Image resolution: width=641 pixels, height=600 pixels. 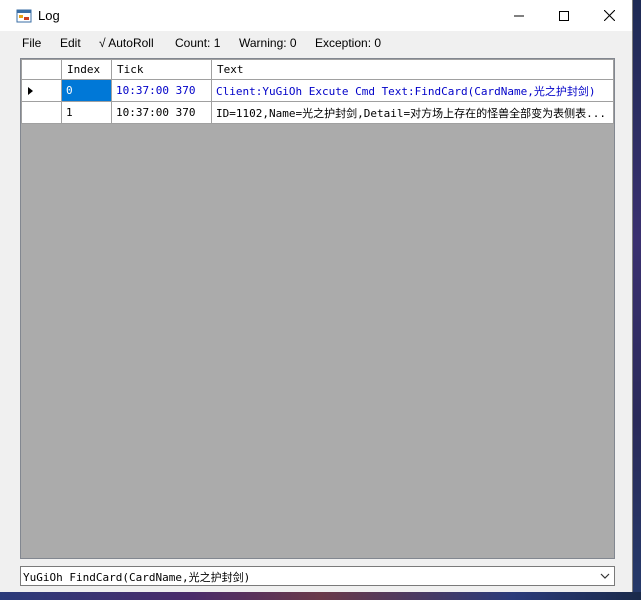 I want to click on maximize-icon, so click(x=564, y=15).